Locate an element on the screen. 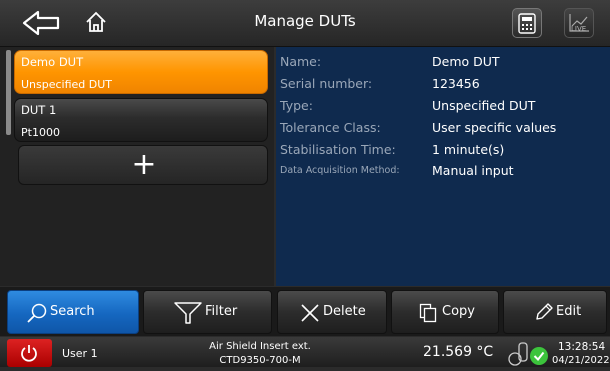 The width and height of the screenshot is (610, 371). delete-button: Delete is located at coordinates (332, 312).